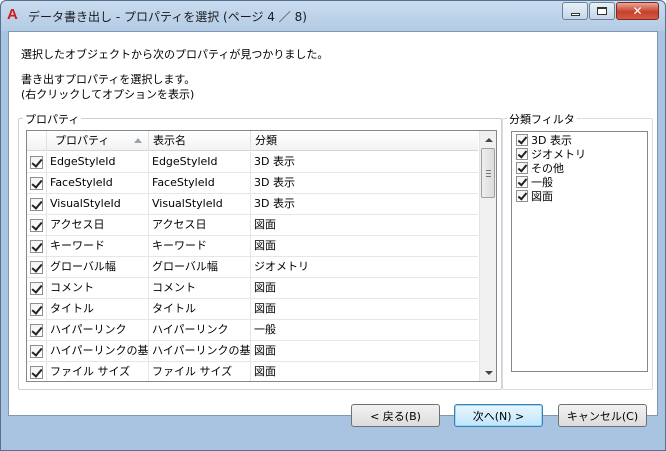 The image size is (666, 451). I want to click on back-button: < 戻る(B), so click(395, 415).